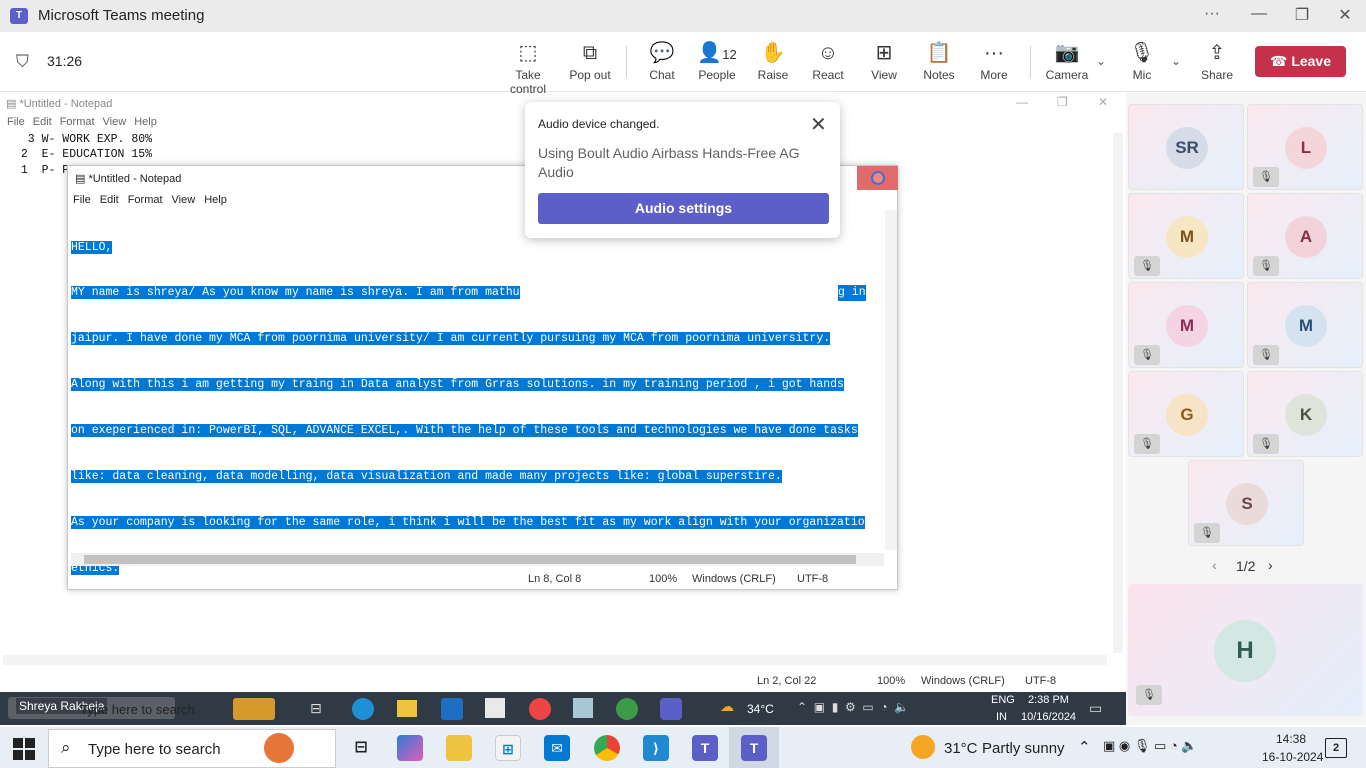 The width and height of the screenshot is (1366, 768). What do you see at coordinates (717, 61) in the screenshot?
I see `people-button: 👤12 People` at bounding box center [717, 61].